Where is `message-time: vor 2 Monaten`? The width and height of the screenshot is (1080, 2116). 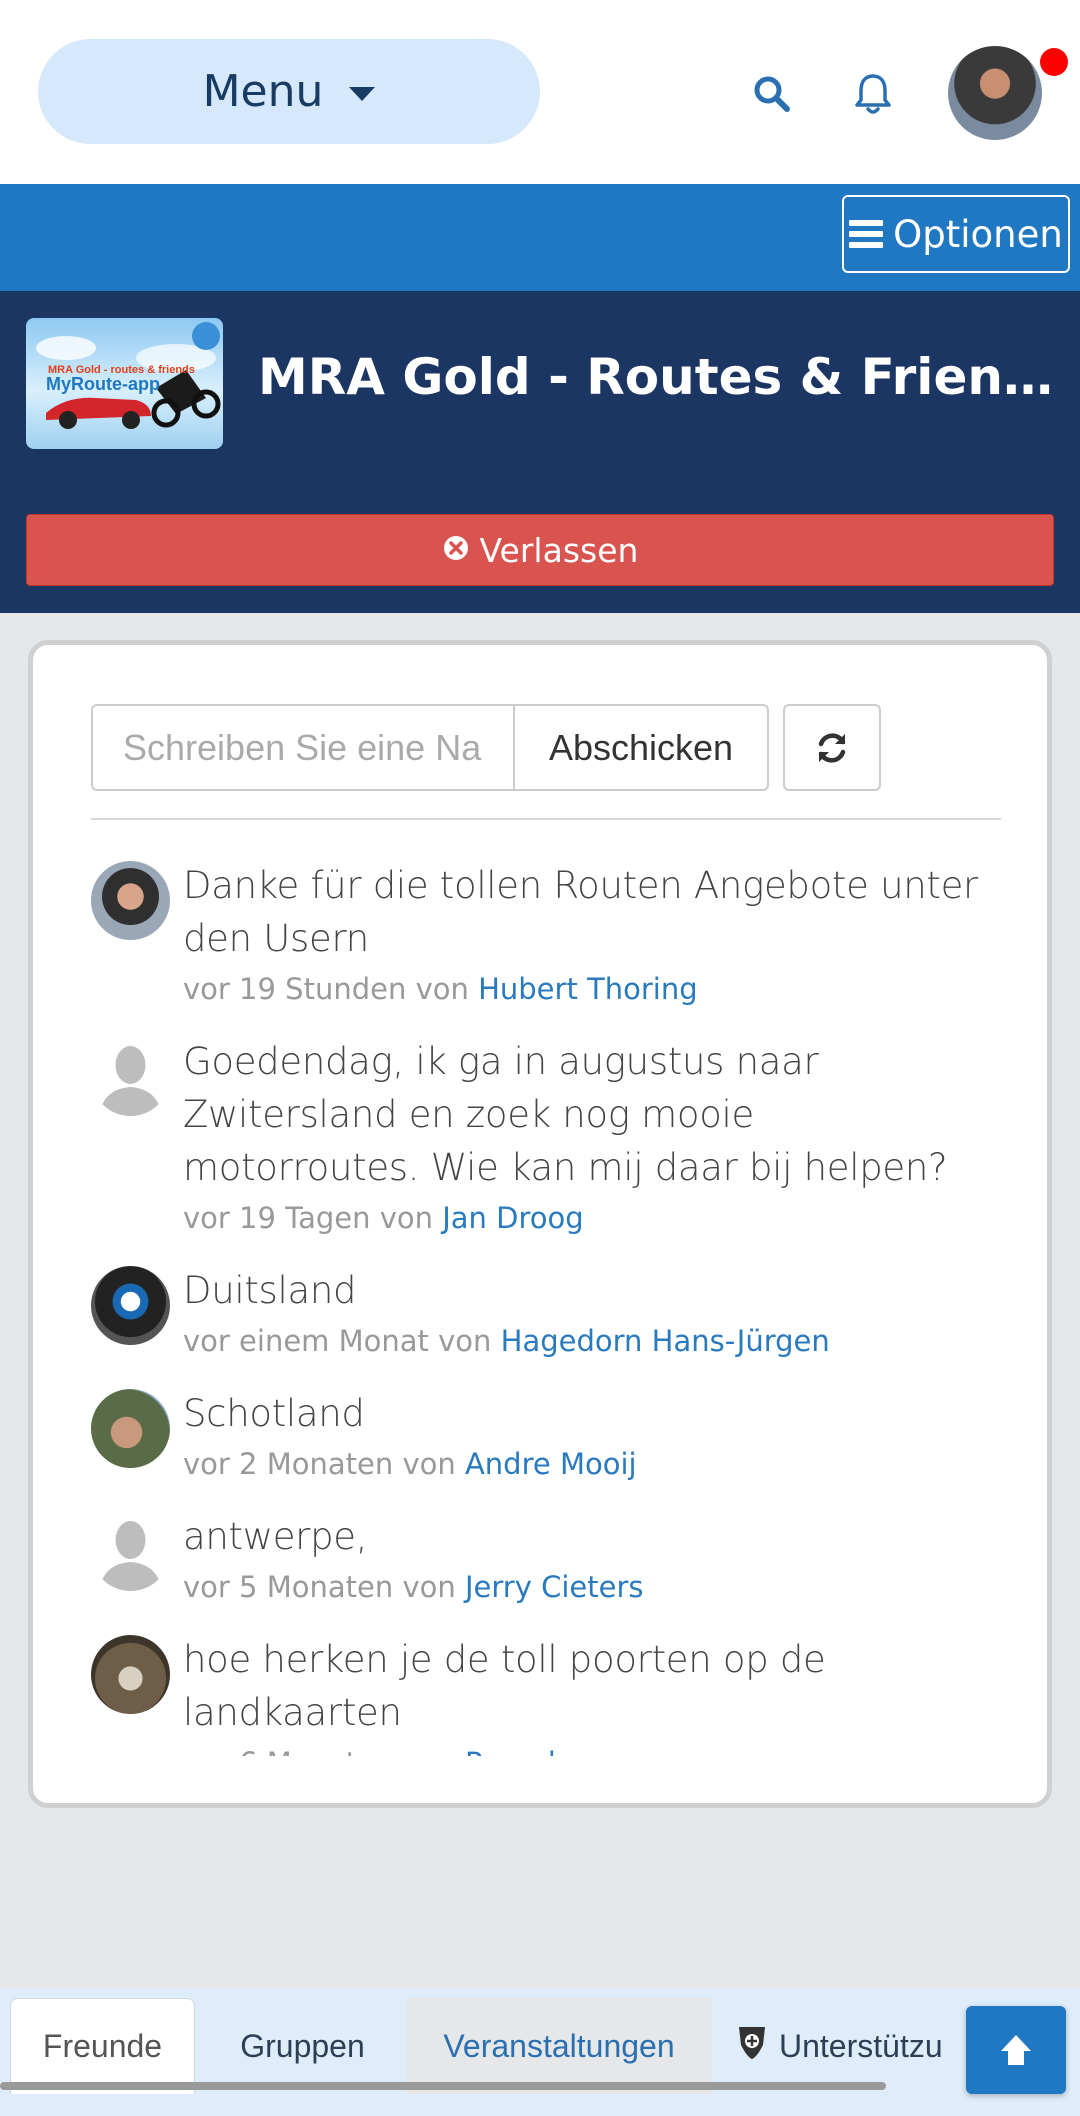 message-time: vor 2 Monaten is located at coordinates (288, 1464).